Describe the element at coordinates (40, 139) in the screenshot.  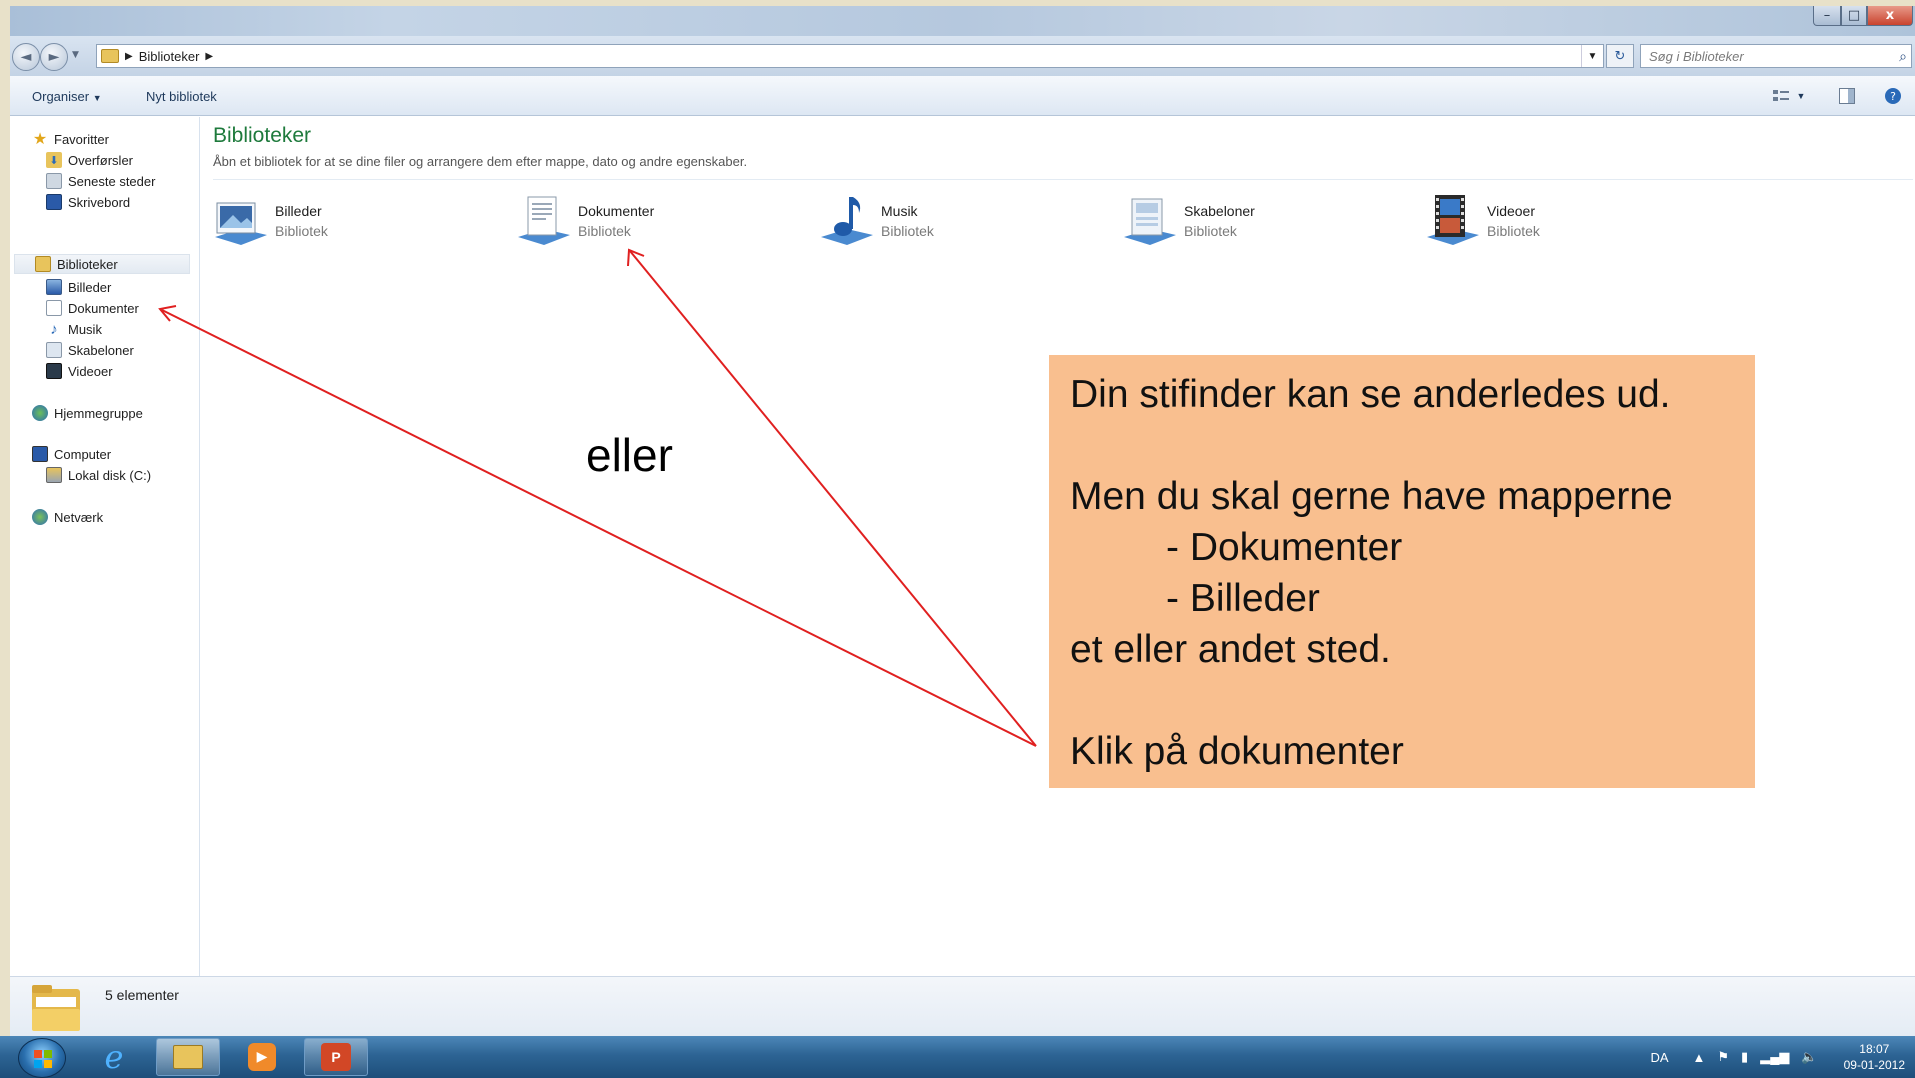
I see `star-icon: ★` at that location.